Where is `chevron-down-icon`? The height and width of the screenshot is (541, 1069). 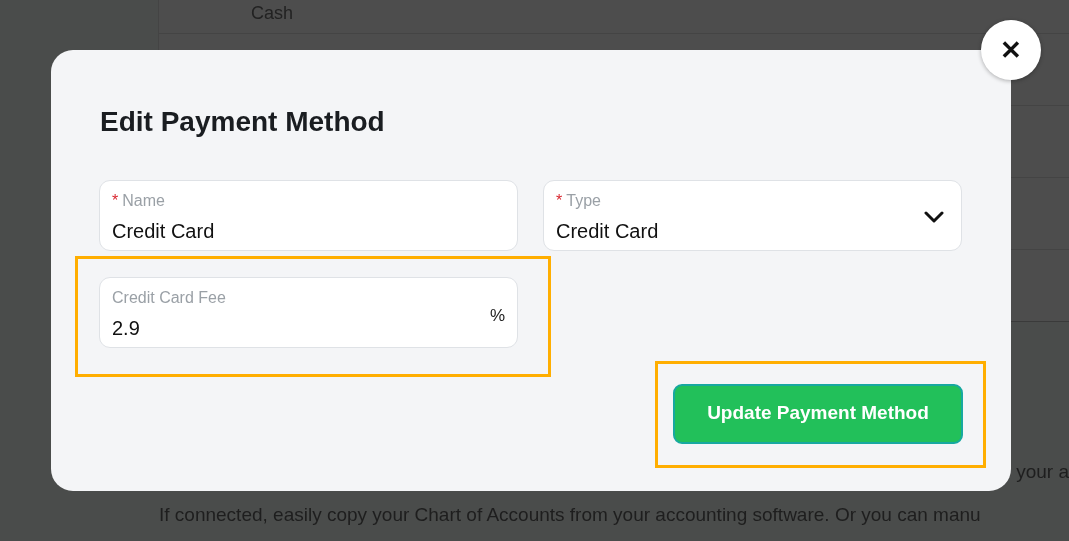 chevron-down-icon is located at coordinates (934, 216).